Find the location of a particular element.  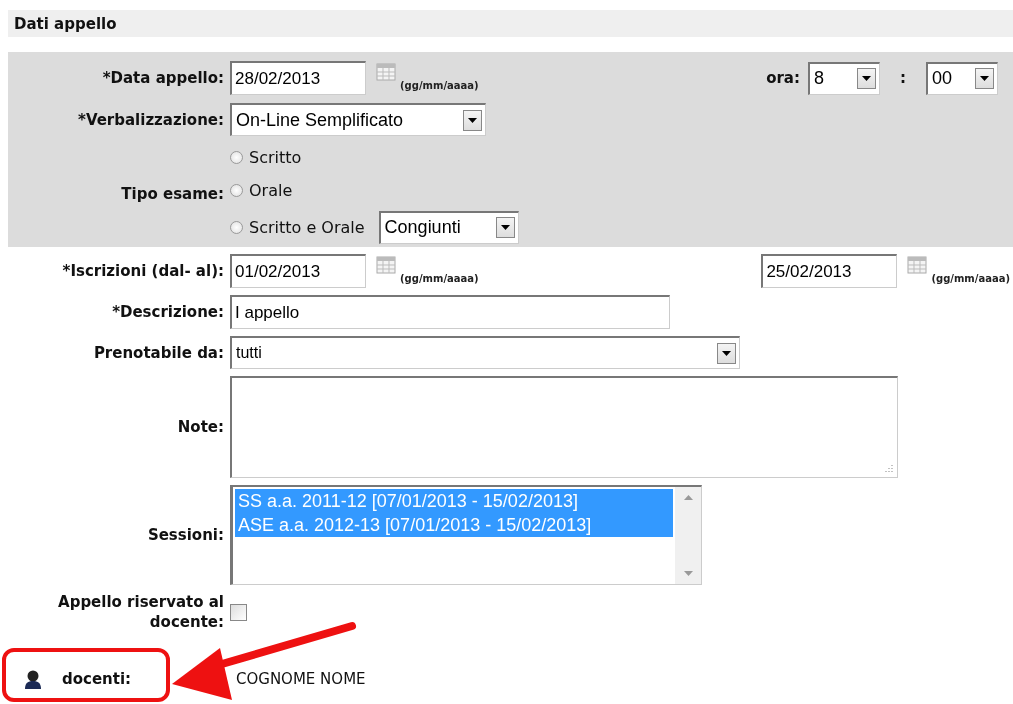

scroll-up-icon is located at coordinates (688, 497).